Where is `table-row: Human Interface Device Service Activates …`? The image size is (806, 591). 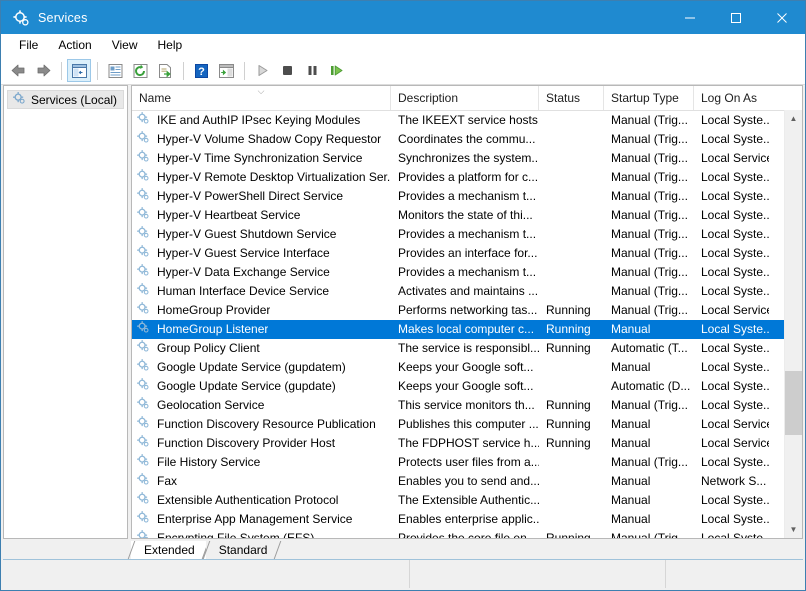
table-row: Human Interface Device Service Activates … is located at coordinates (458, 291).